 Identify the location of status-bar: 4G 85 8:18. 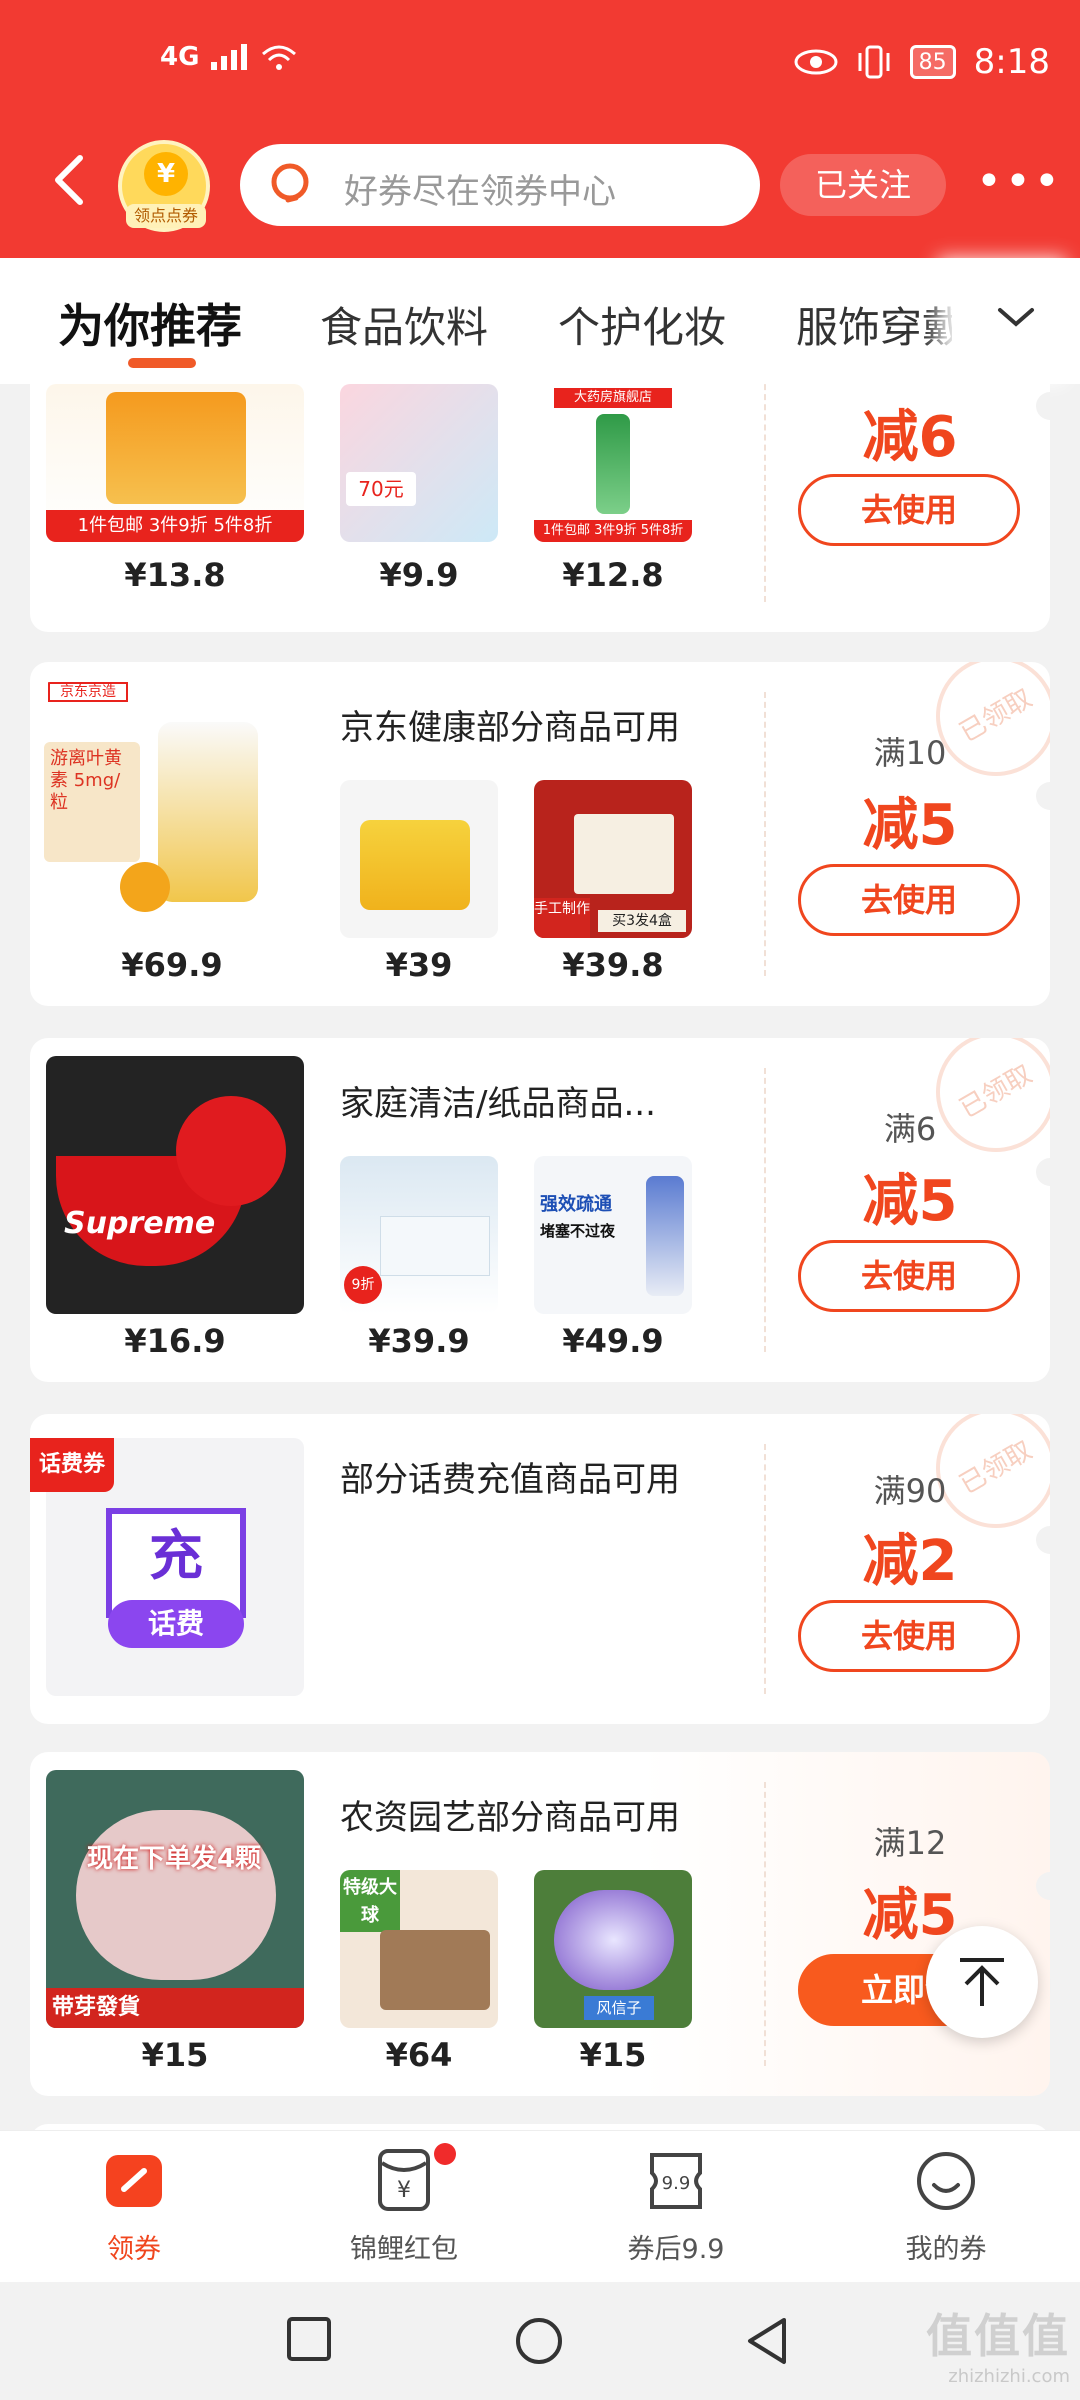
(540, 65).